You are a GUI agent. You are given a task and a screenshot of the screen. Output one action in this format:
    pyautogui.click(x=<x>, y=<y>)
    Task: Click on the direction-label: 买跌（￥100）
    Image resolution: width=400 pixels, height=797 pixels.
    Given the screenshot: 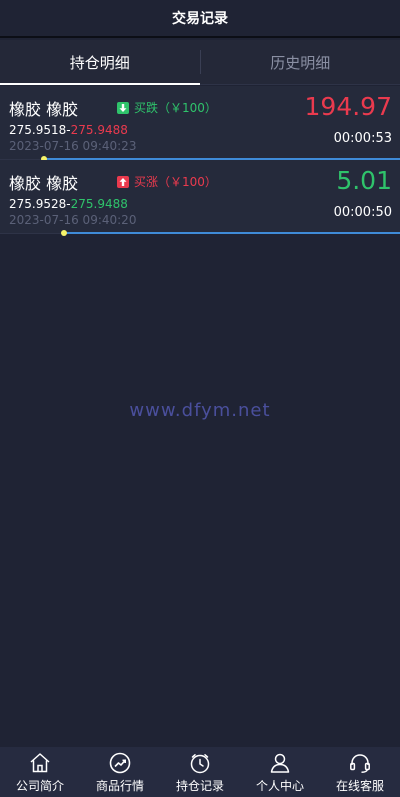 What is the action you would take?
    pyautogui.click(x=175, y=108)
    